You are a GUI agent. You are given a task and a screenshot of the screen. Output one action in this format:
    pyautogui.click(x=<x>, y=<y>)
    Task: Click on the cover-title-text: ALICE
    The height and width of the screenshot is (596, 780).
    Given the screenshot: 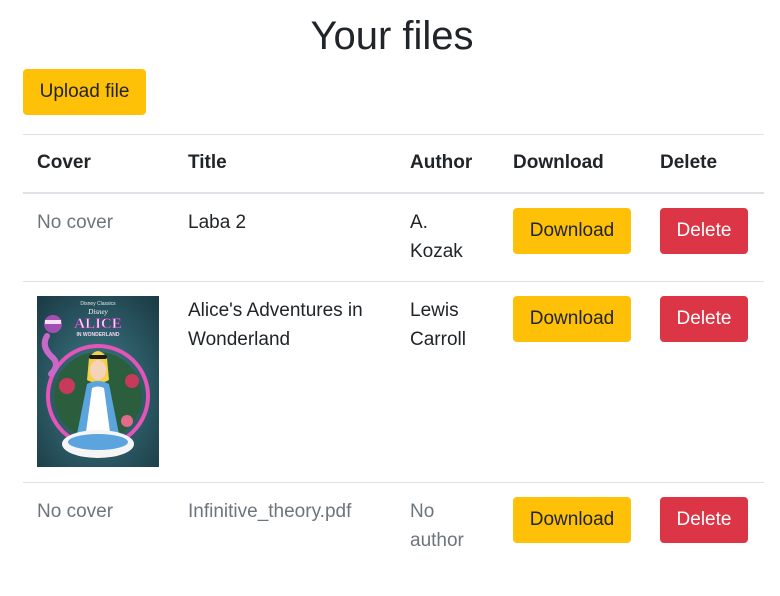 What is the action you would take?
    pyautogui.click(x=98, y=324)
    